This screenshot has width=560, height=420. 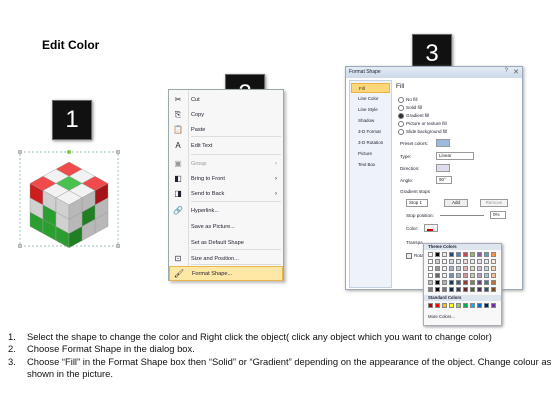 What do you see at coordinates (456, 203) in the screenshot?
I see `add-stop-button: Add` at bounding box center [456, 203].